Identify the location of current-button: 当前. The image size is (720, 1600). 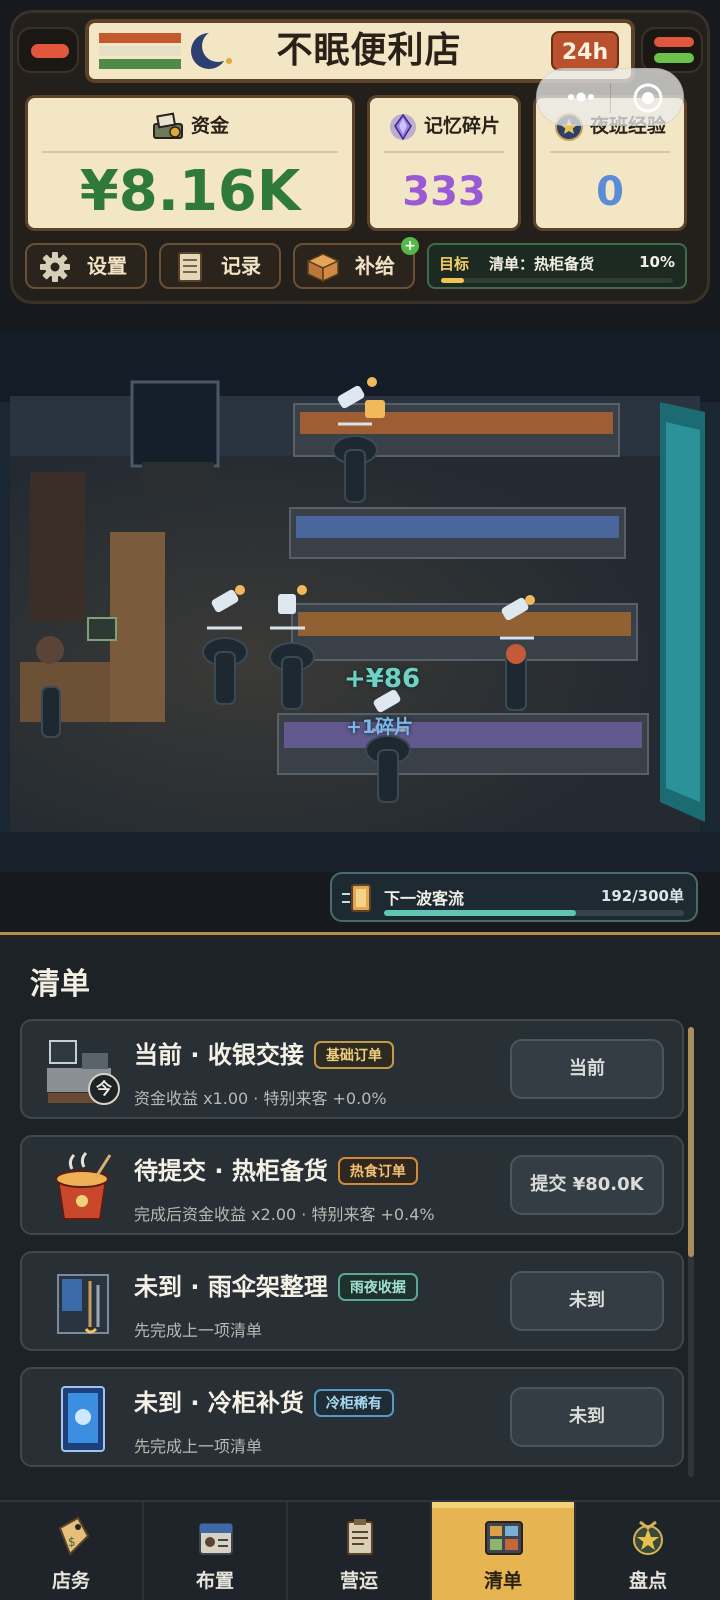
(587, 1069).